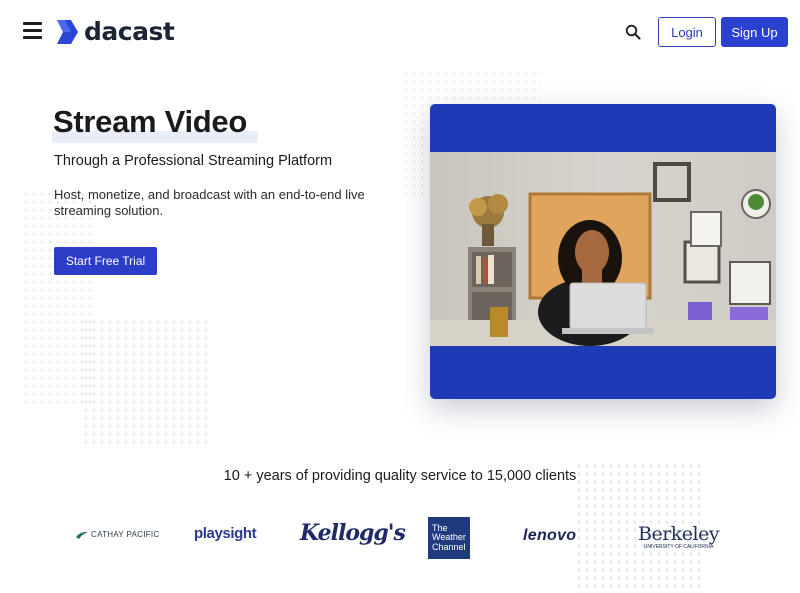 Image resolution: width=800 pixels, height=593 pixels. Describe the element at coordinates (754, 32) in the screenshot. I see `signup-button: Sign Up` at that location.